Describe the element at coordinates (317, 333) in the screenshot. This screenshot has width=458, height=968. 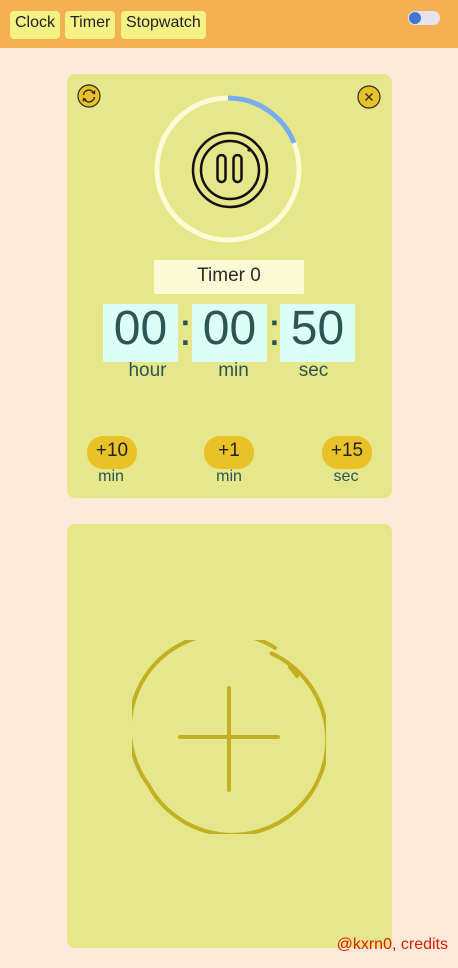
I see `seconds-display: 50` at that location.